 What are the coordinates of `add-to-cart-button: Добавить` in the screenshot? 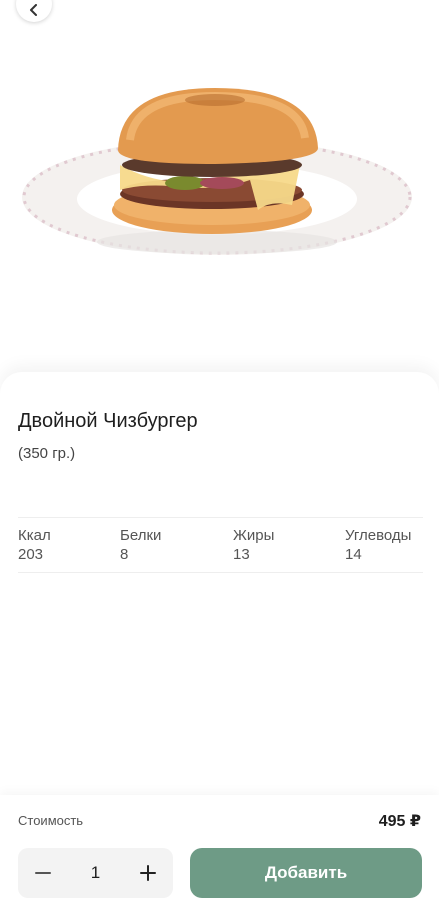 It's located at (306, 873).